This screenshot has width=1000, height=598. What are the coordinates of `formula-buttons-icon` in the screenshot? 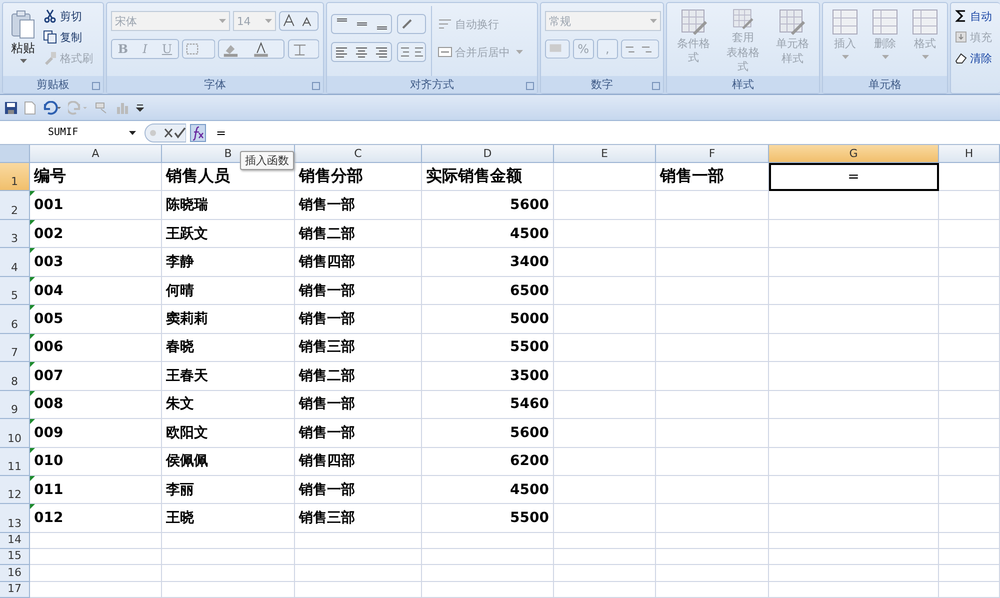 It's located at (165, 132).